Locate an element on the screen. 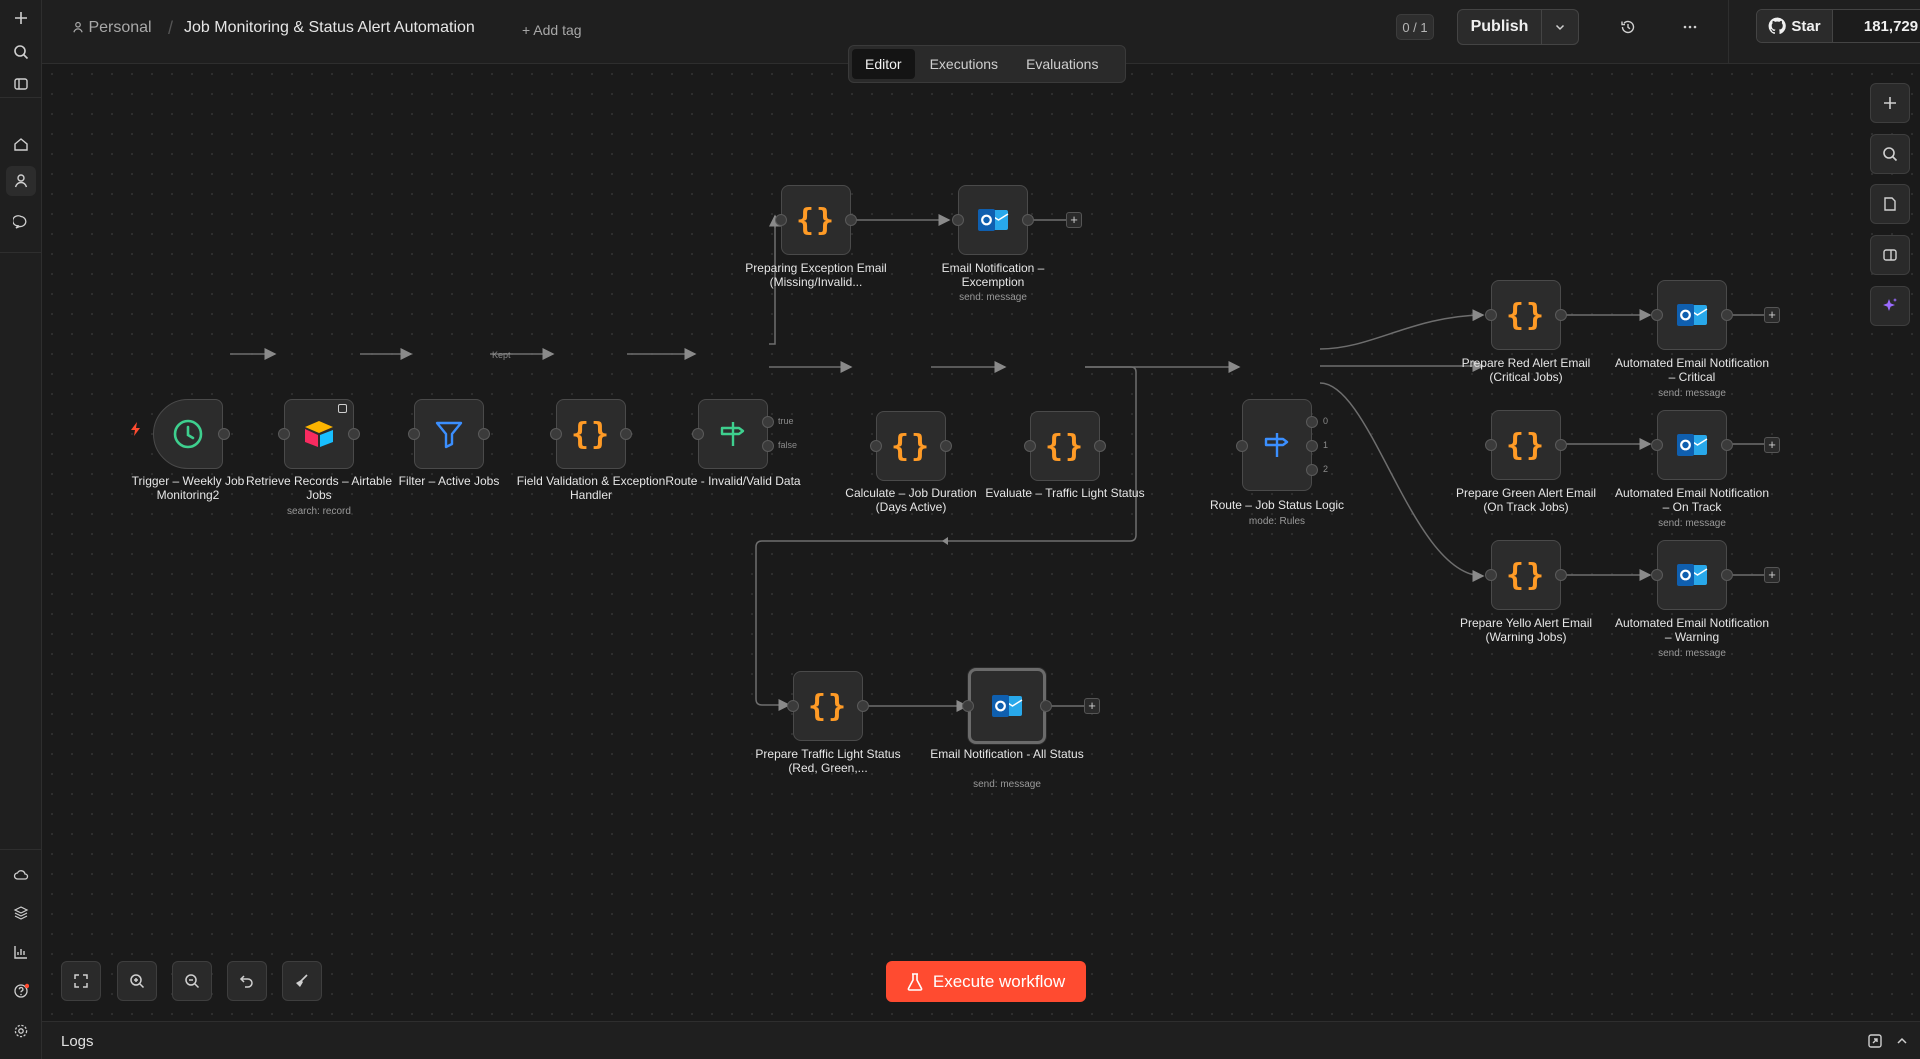  add-tag-button: + Add tag is located at coordinates (552, 30).